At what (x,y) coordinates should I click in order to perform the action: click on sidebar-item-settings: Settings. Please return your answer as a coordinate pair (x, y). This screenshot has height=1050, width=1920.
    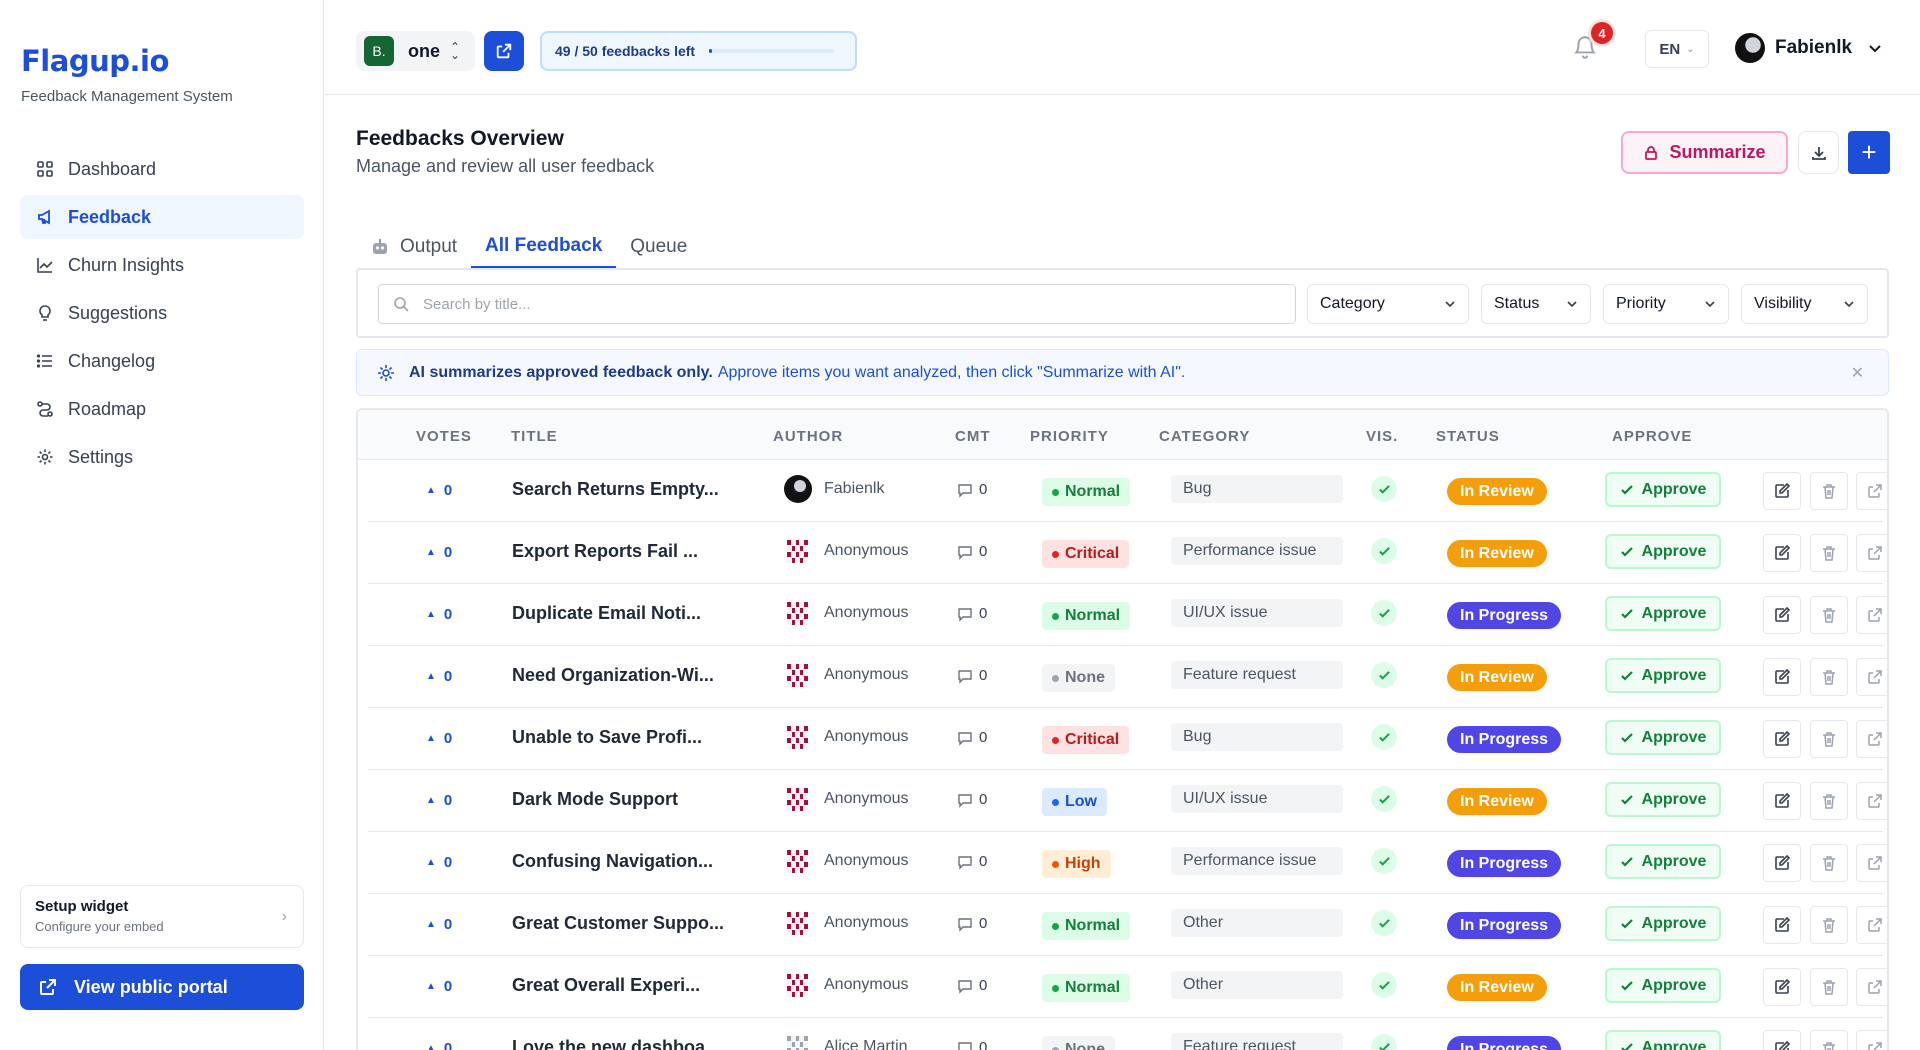
    Looking at the image, I should click on (162, 457).